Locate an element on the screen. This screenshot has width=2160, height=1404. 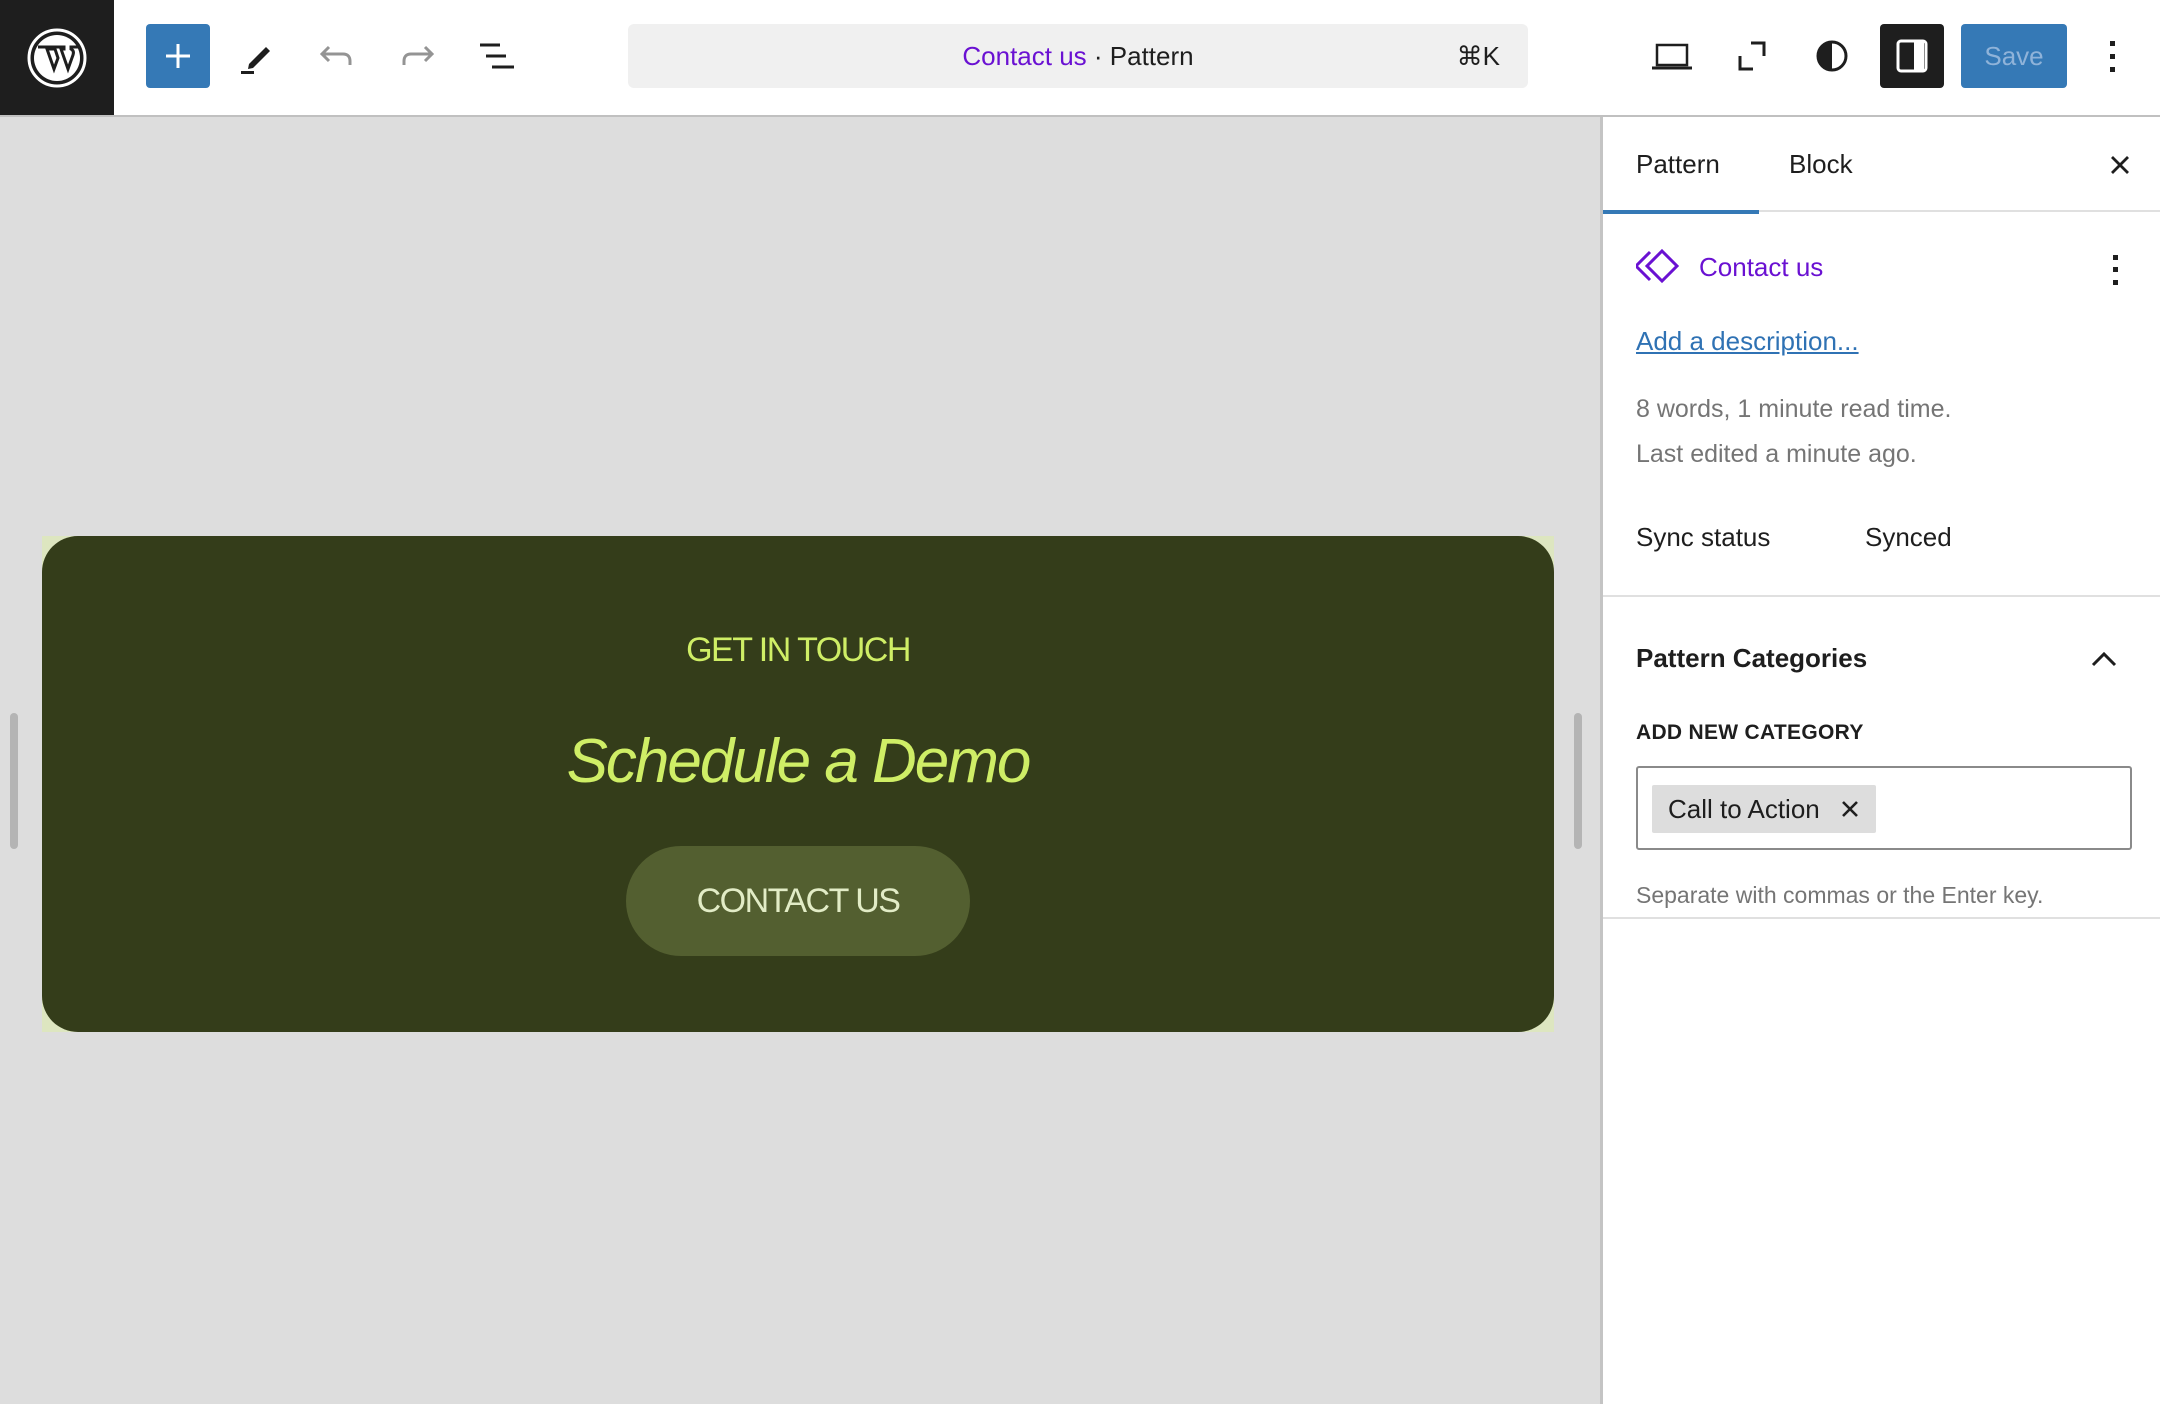
expand-icon is located at coordinates (1752, 56).